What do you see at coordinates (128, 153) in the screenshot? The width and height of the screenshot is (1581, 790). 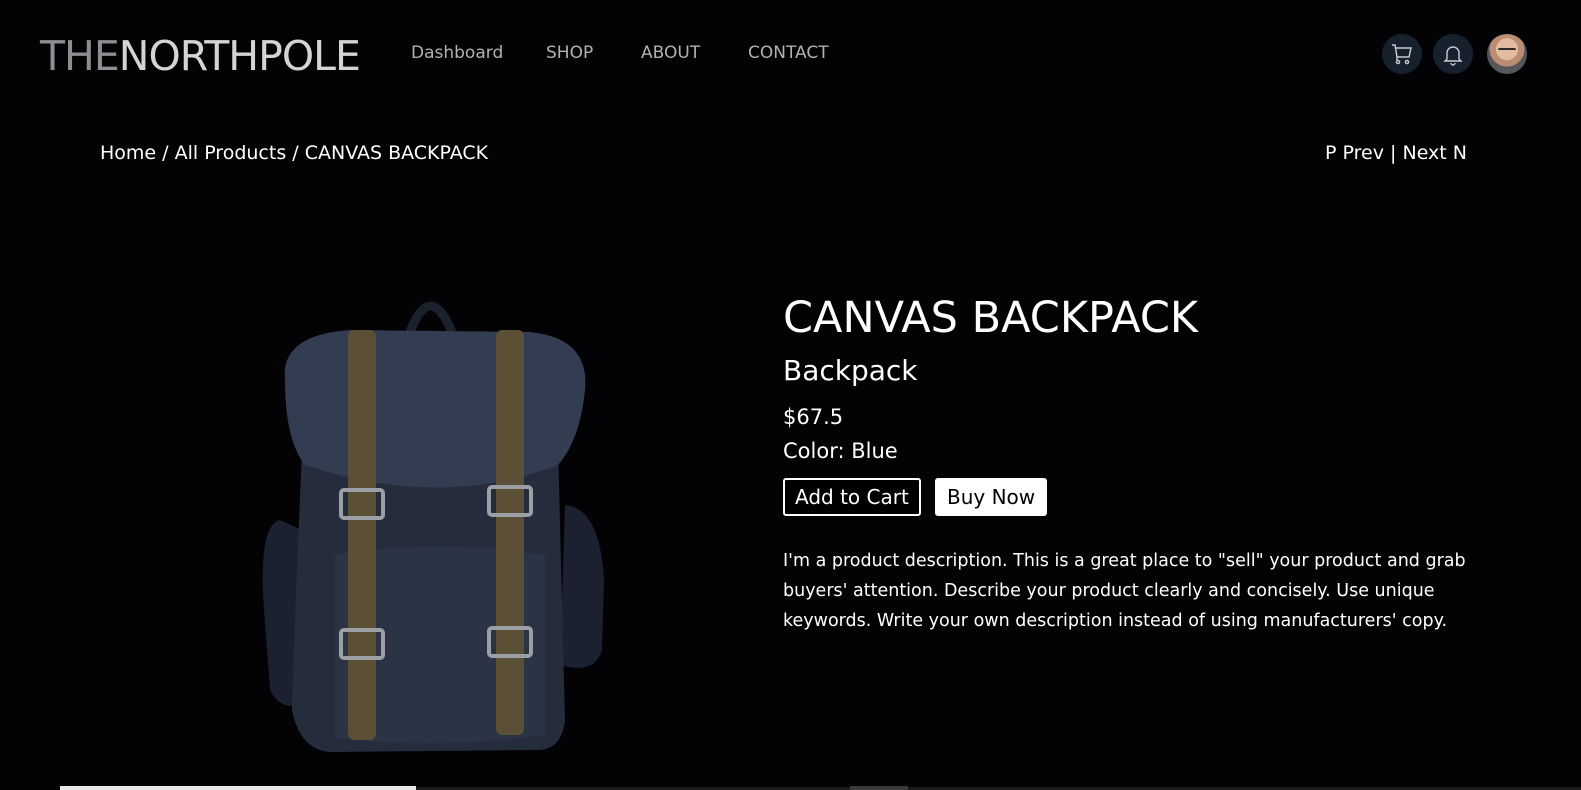 I see `breadcrumb-home: Home` at bounding box center [128, 153].